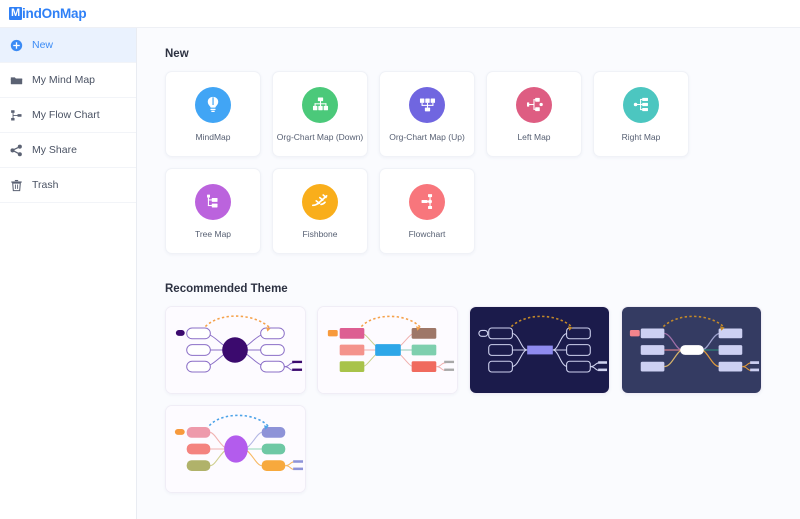 Image resolution: width=800 pixels, height=519 pixels. I want to click on sidebar-item-my-flow-chart: My Flow Chart, so click(68, 115).